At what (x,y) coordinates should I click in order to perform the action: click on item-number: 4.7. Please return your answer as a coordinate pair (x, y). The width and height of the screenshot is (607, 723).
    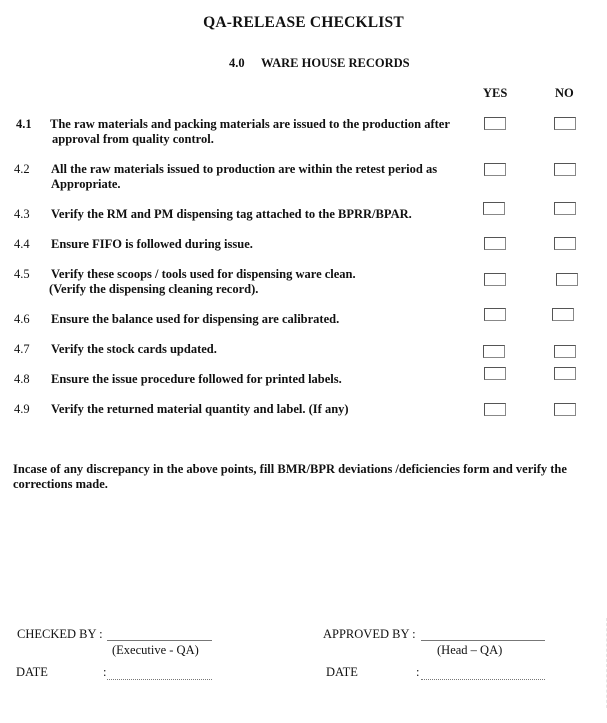
    Looking at the image, I should click on (22, 349).